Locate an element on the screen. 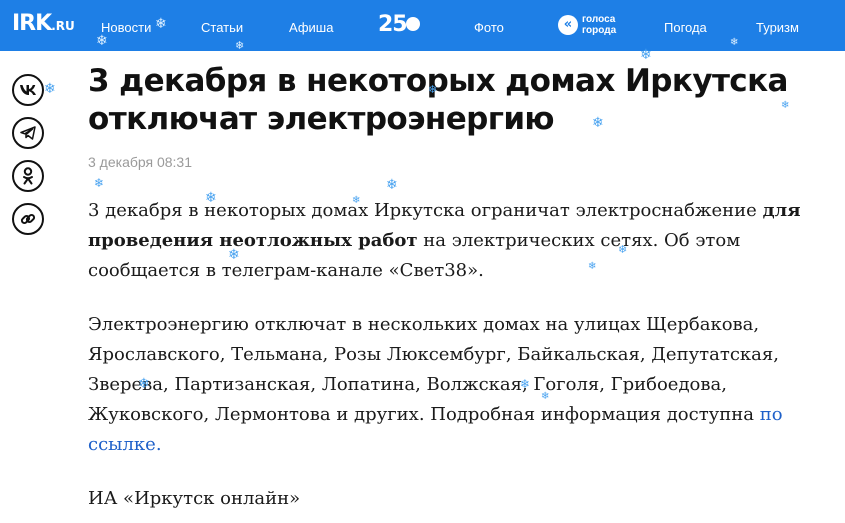 Image resolution: width=845 pixels, height=523 pixels. anniversary-emblem-icon is located at coordinates (413, 24).